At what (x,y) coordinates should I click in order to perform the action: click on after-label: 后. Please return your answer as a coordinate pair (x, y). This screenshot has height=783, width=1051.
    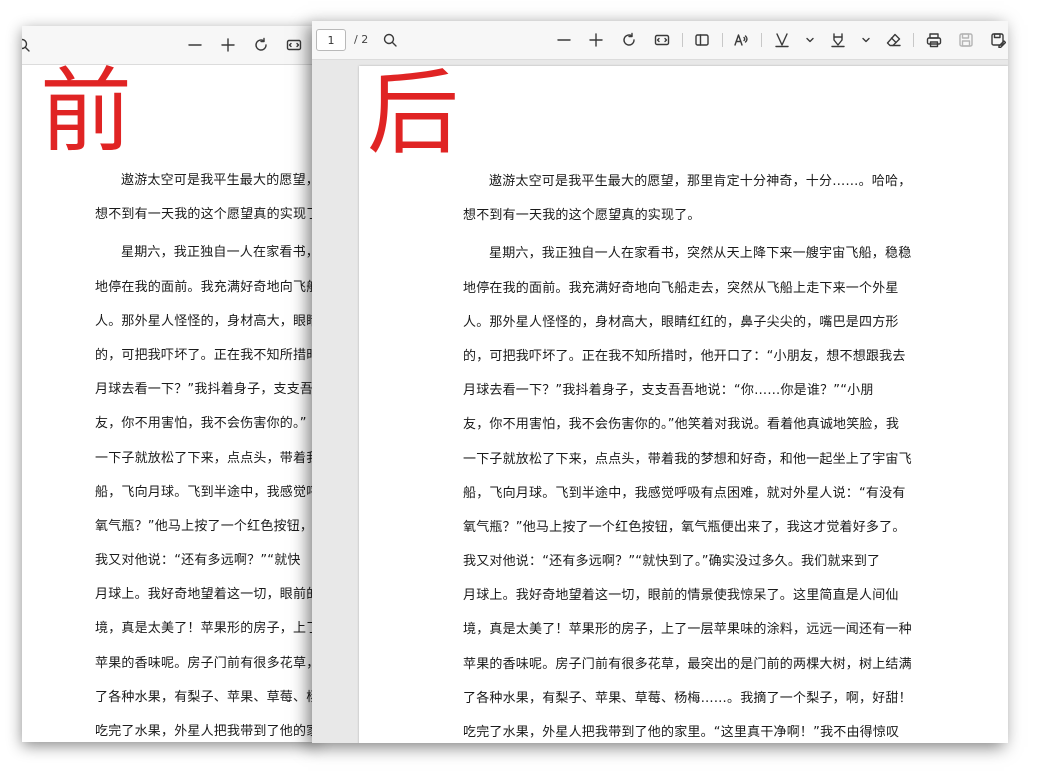
    Looking at the image, I should click on (413, 116).